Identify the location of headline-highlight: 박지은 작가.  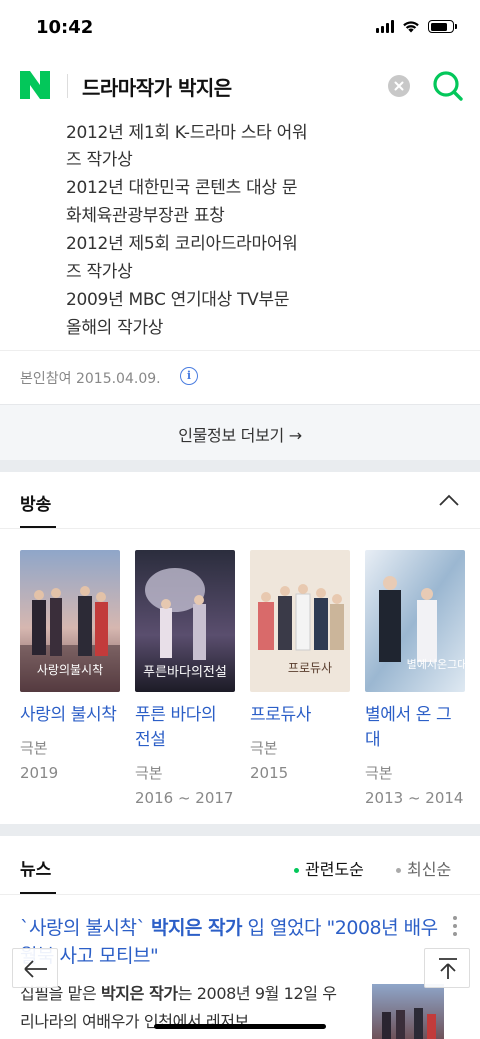
(196, 928).